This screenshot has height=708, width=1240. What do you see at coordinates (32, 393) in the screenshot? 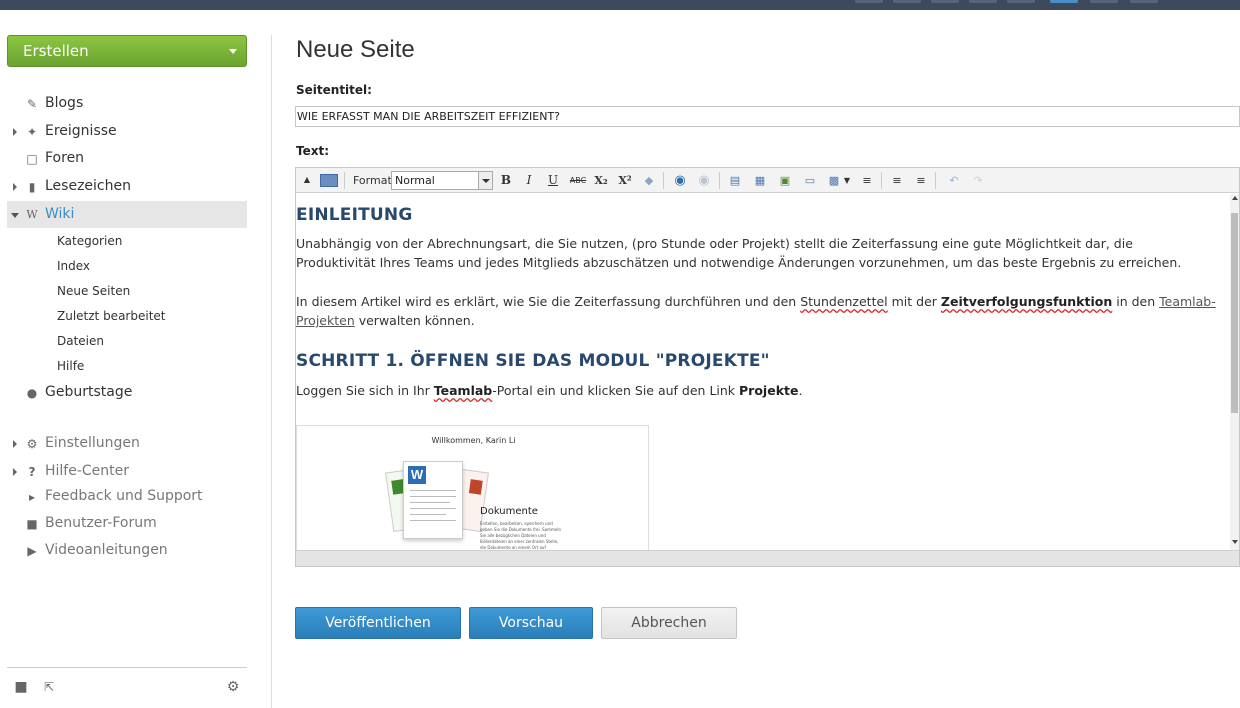
I see `people-icon: ●` at bounding box center [32, 393].